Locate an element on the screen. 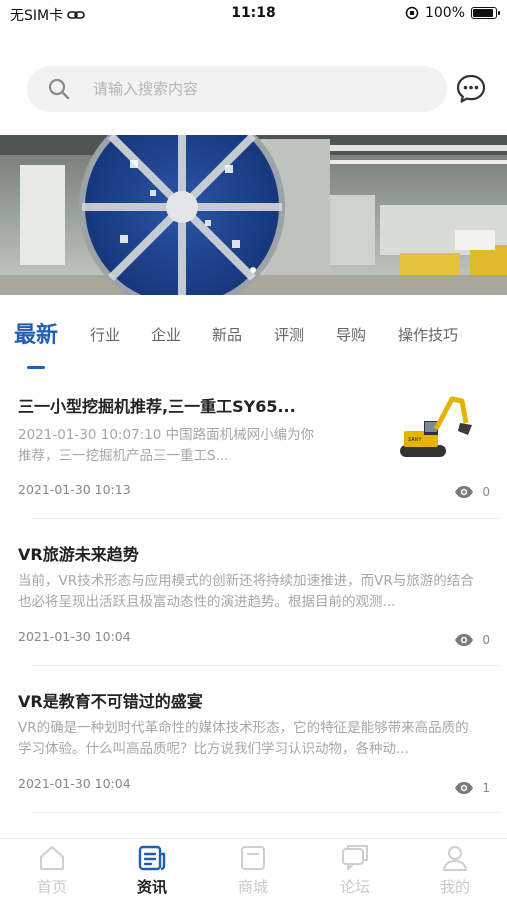  tabbar-item-news: 资讯 is located at coordinates (152, 870).